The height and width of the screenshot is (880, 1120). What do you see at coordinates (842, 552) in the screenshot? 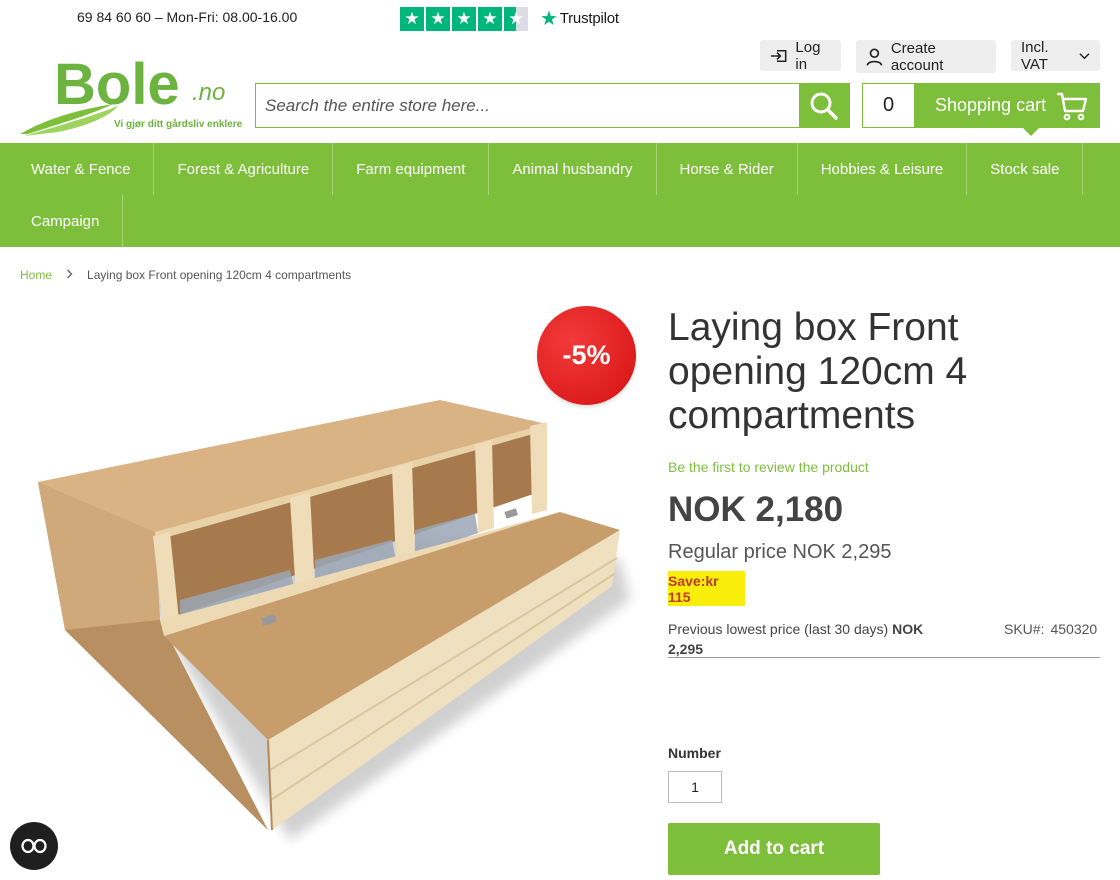
I see `regular-price-value: NOK 2,295` at bounding box center [842, 552].